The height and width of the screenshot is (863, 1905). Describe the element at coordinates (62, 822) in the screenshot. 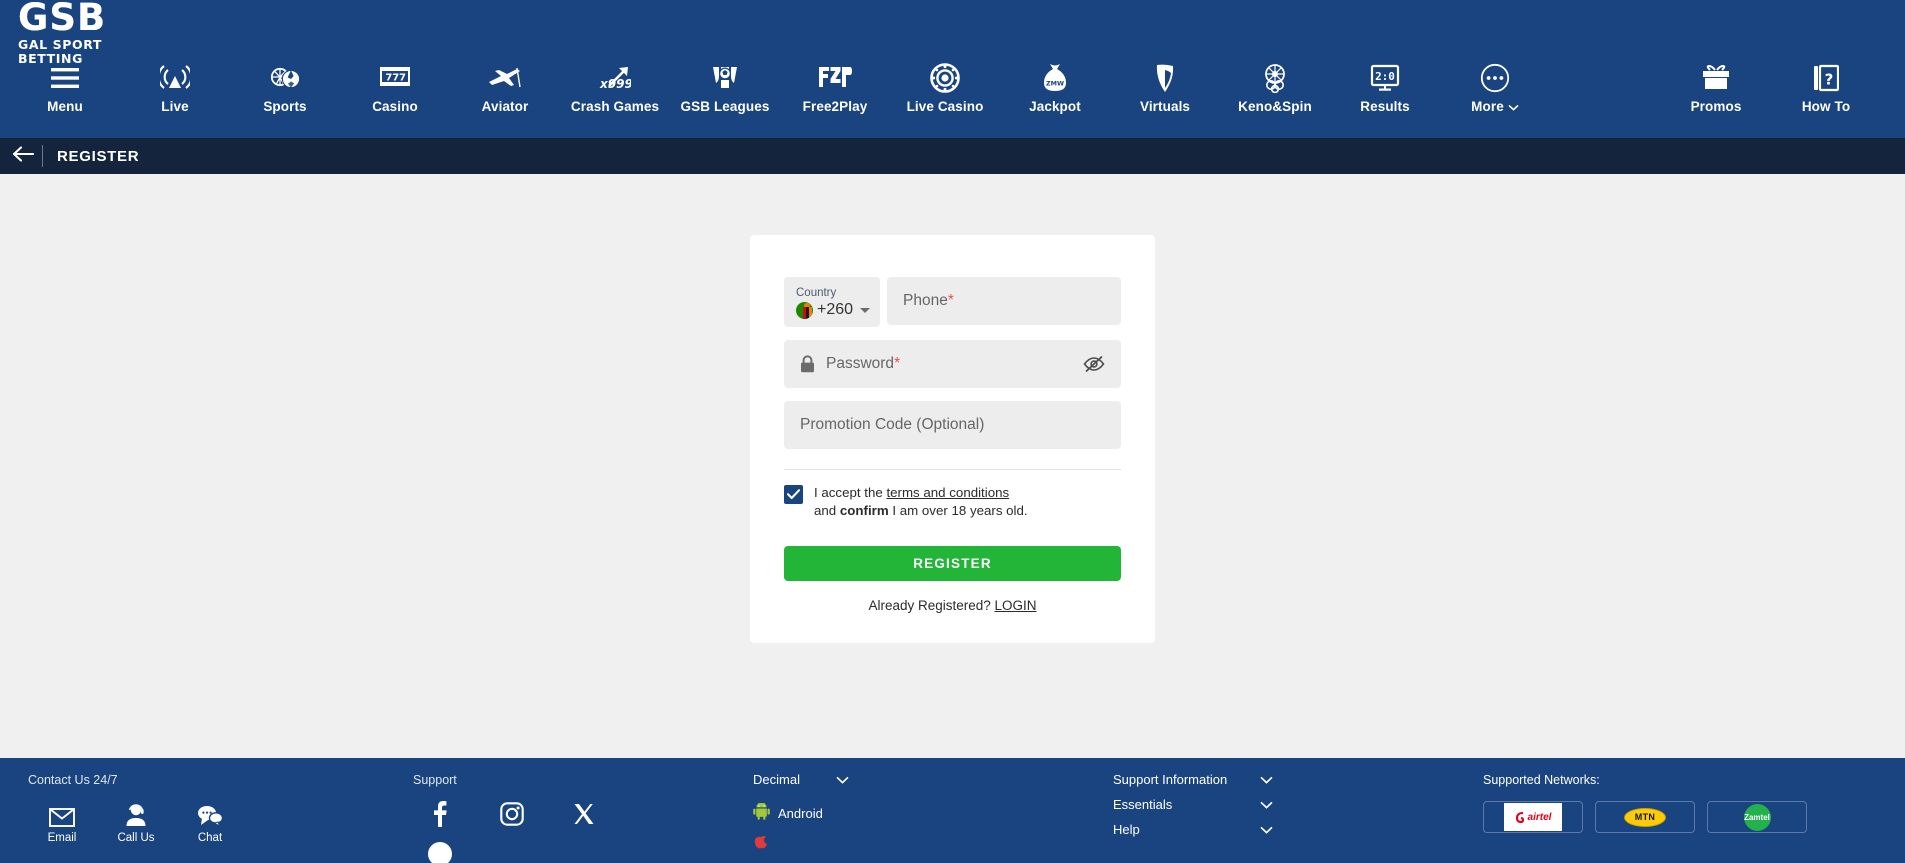

I see `contact-item-email: Email` at that location.